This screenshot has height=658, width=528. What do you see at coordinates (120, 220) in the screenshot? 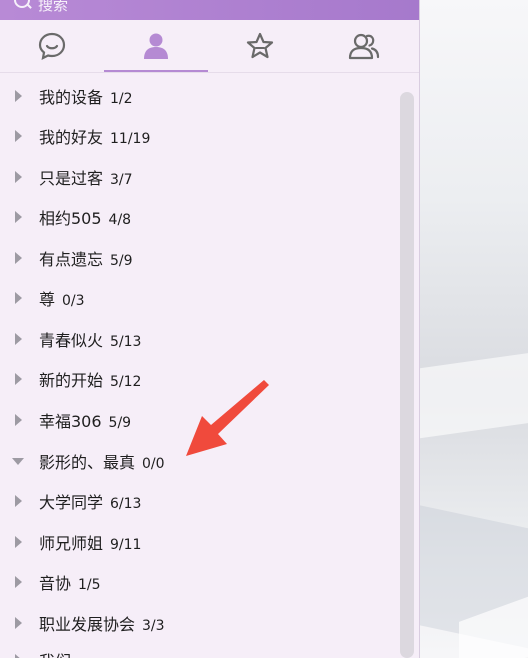
I see `group-online-count: 4/8` at bounding box center [120, 220].